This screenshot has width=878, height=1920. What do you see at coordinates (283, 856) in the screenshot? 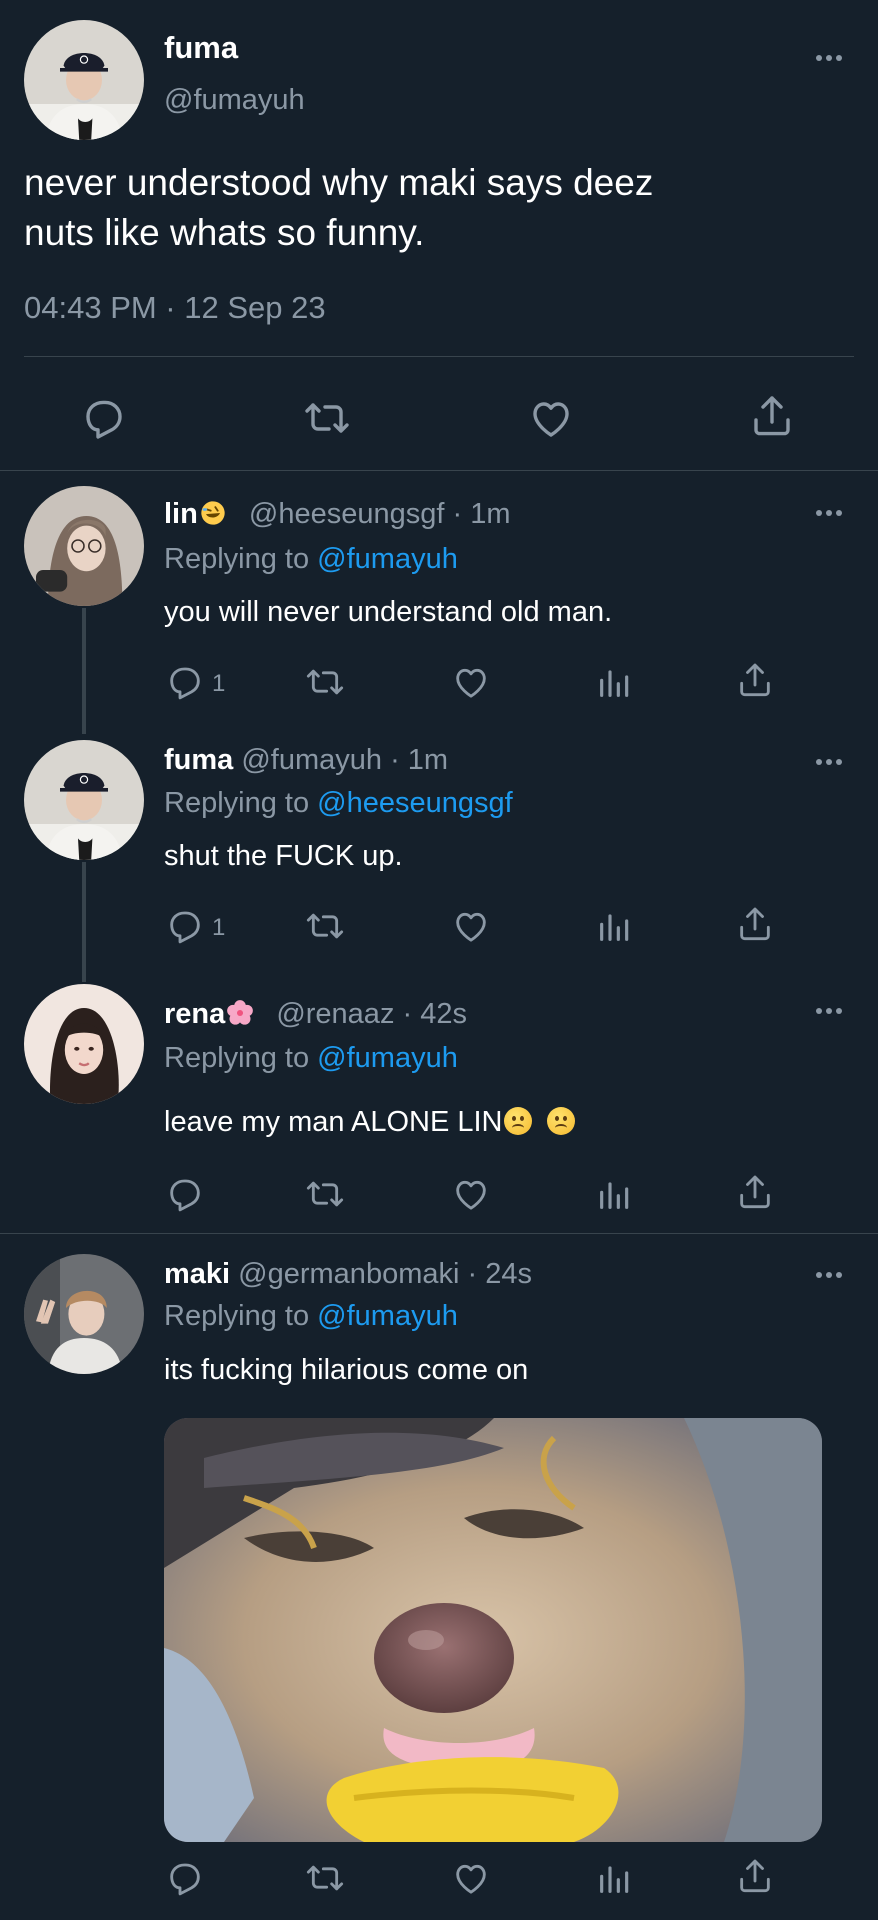
I see `reply-text: shut the FUCK up.` at bounding box center [283, 856].